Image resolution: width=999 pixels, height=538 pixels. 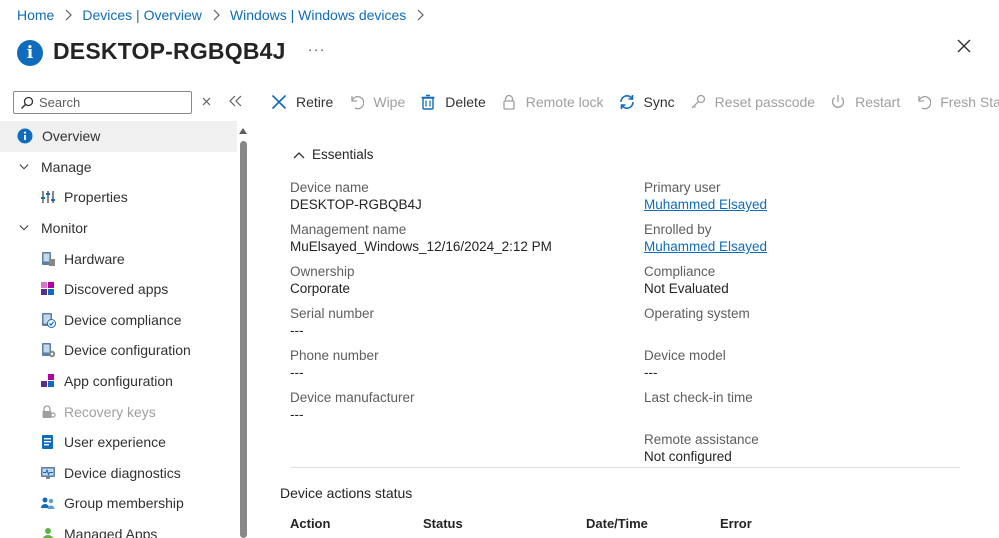 I want to click on lock-icon, so click(x=509, y=102).